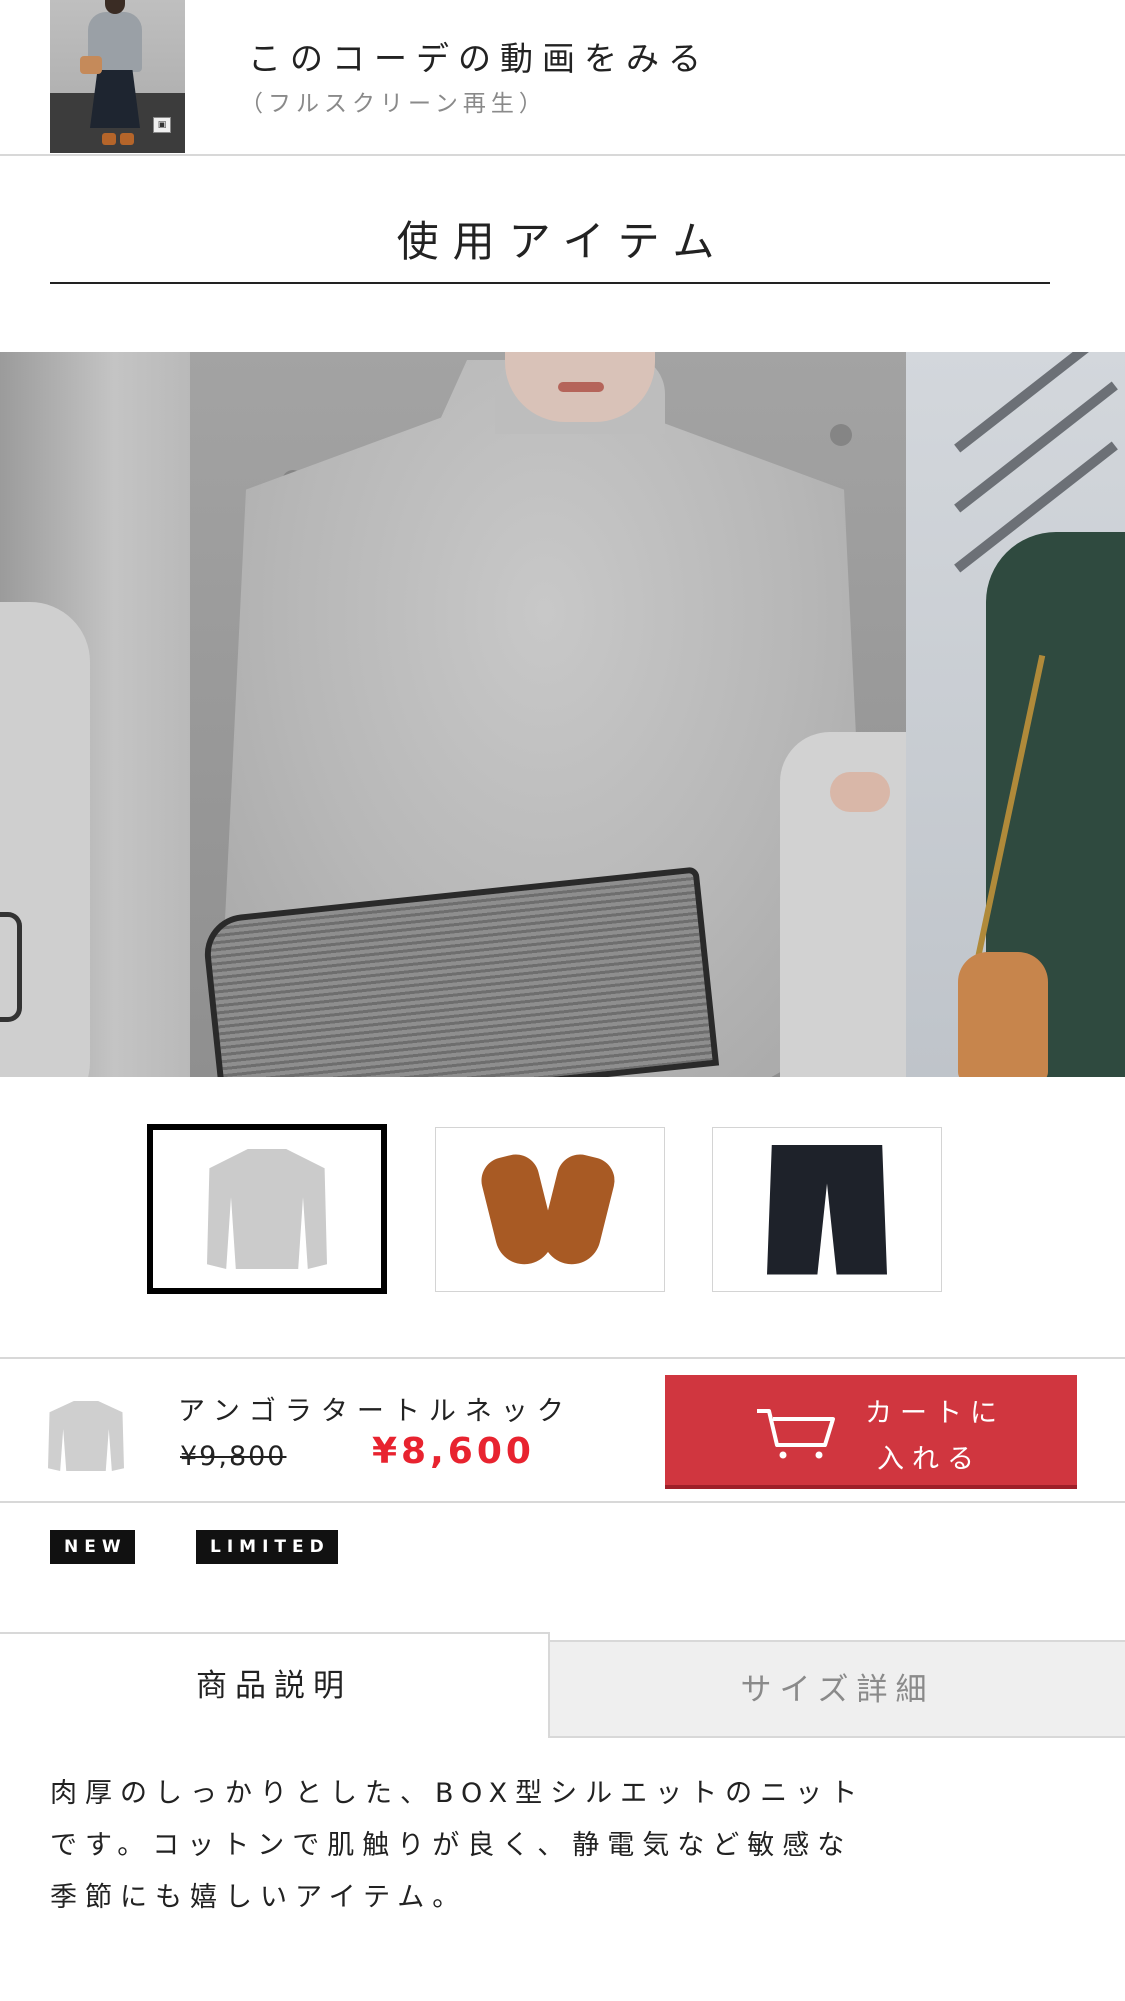  What do you see at coordinates (162, 125) in the screenshot?
I see `fullscreen-icon: ▣` at bounding box center [162, 125].